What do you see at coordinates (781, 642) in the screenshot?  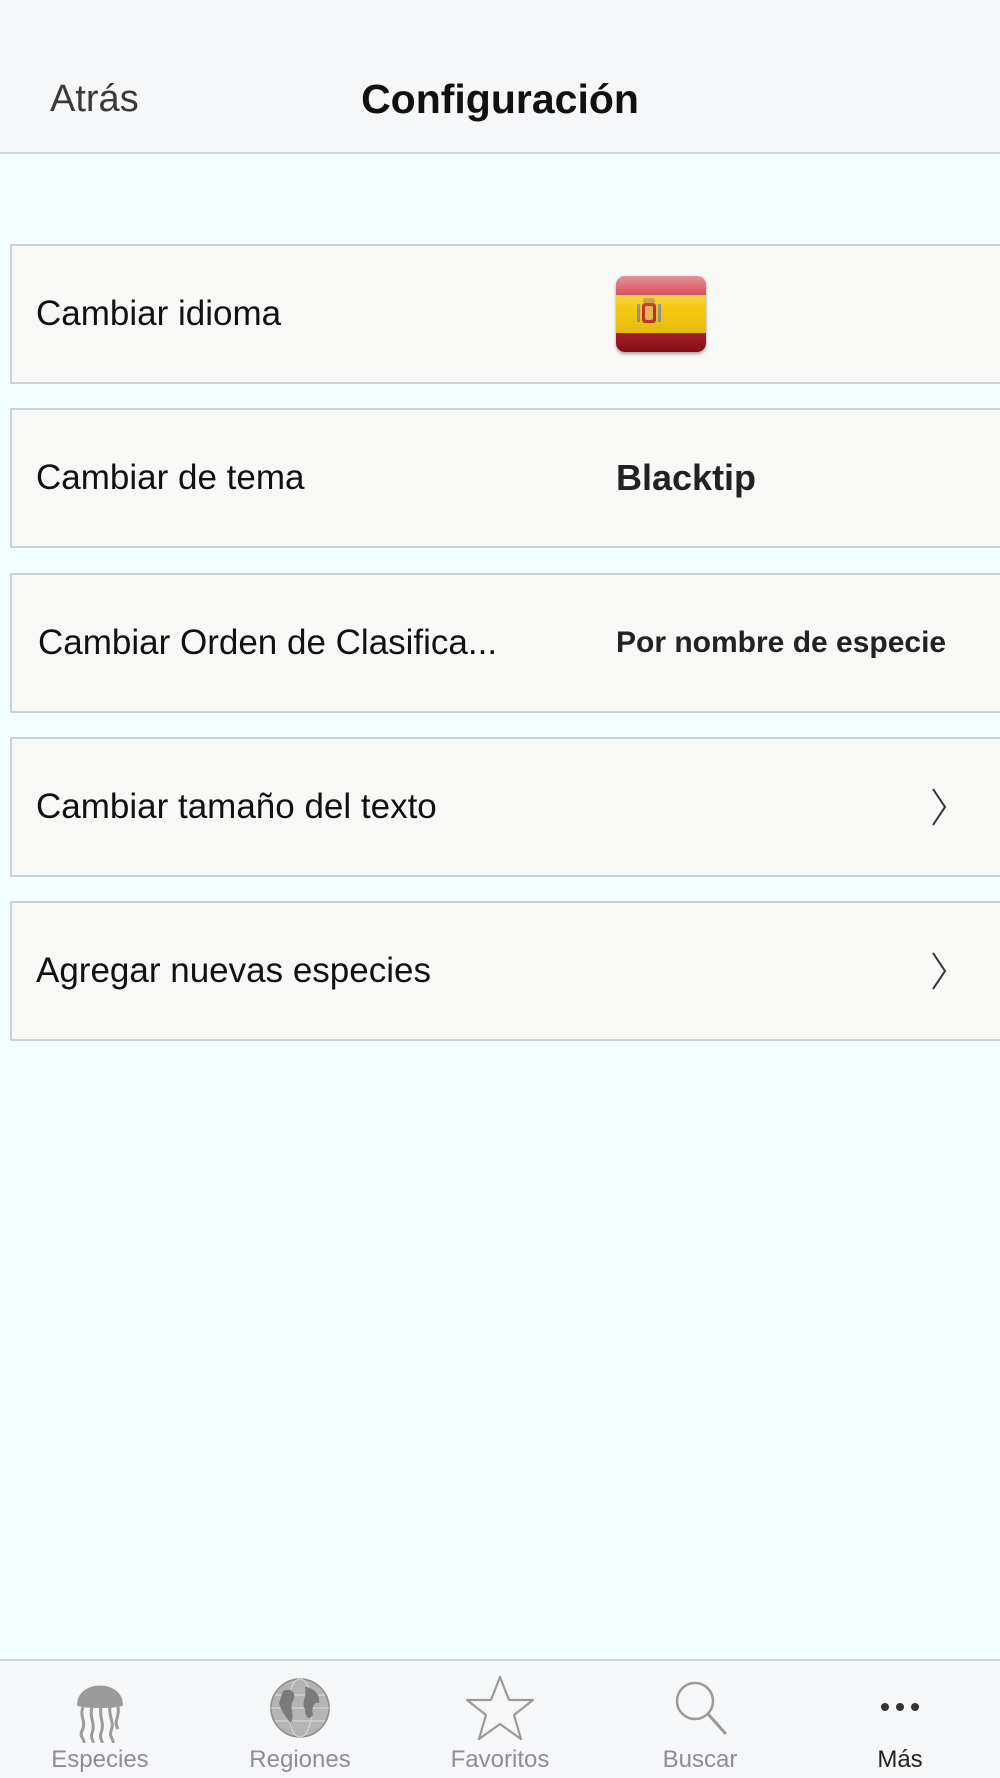 I see `sort-order-value: Por nombre de especie` at bounding box center [781, 642].